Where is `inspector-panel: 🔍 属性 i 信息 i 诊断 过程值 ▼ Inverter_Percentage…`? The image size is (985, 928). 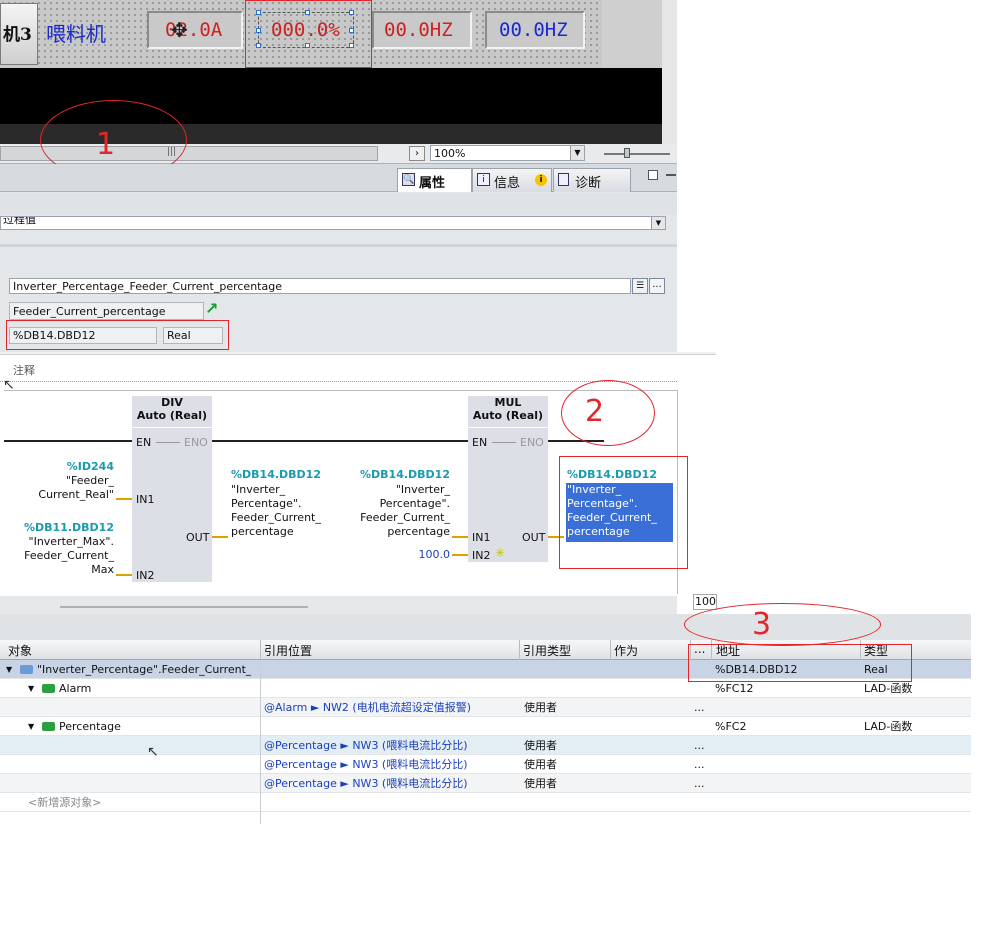 inspector-panel: 🔍 属性 i 信息 i 诊断 过程值 ▼ Inverter_Percentage… is located at coordinates (338, 258).